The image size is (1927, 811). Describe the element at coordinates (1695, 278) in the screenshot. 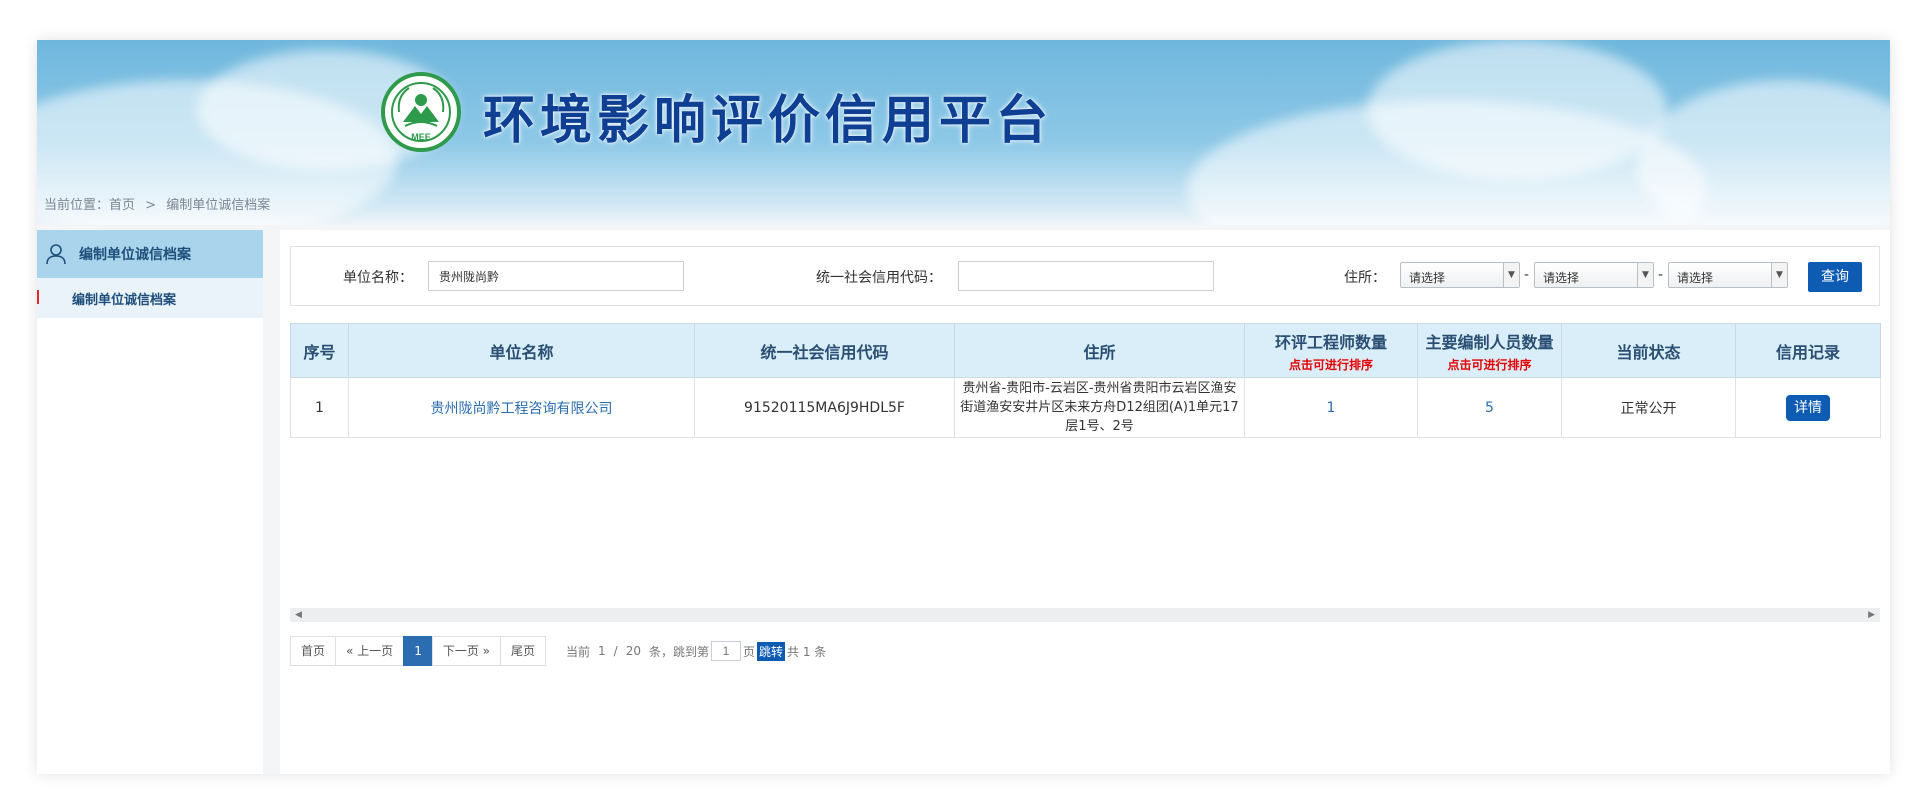

I see `district-select-value: 请选择` at that location.